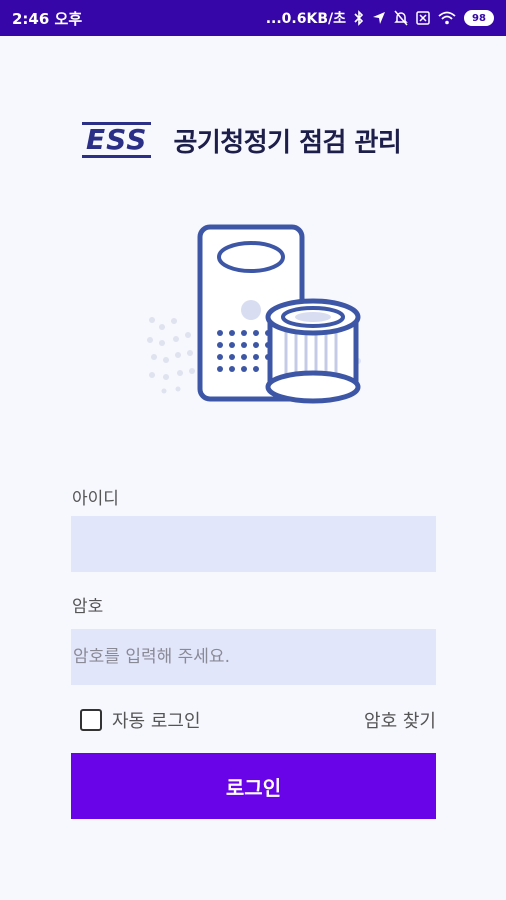  Describe the element at coordinates (359, 18) in the screenshot. I see `bluetooth-icon` at that location.